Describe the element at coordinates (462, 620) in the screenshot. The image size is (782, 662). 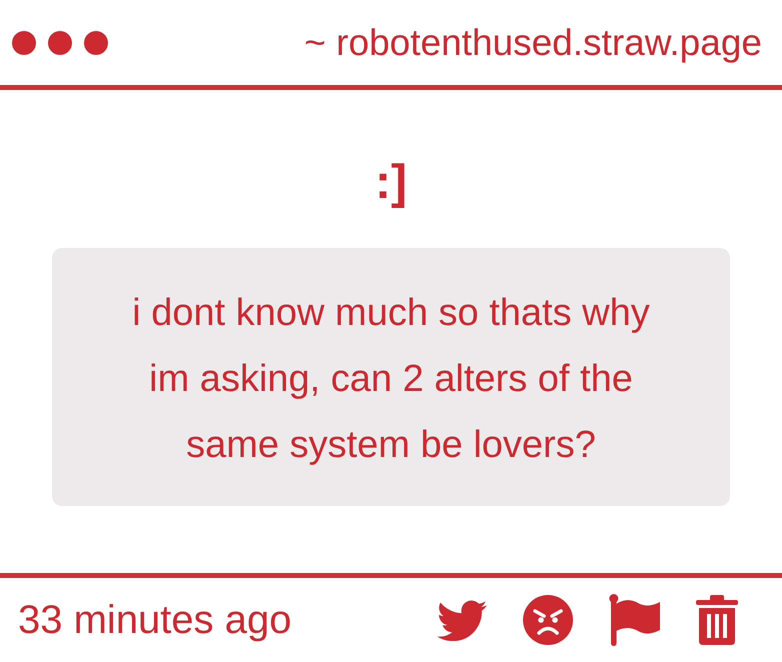
I see `bird-icon` at that location.